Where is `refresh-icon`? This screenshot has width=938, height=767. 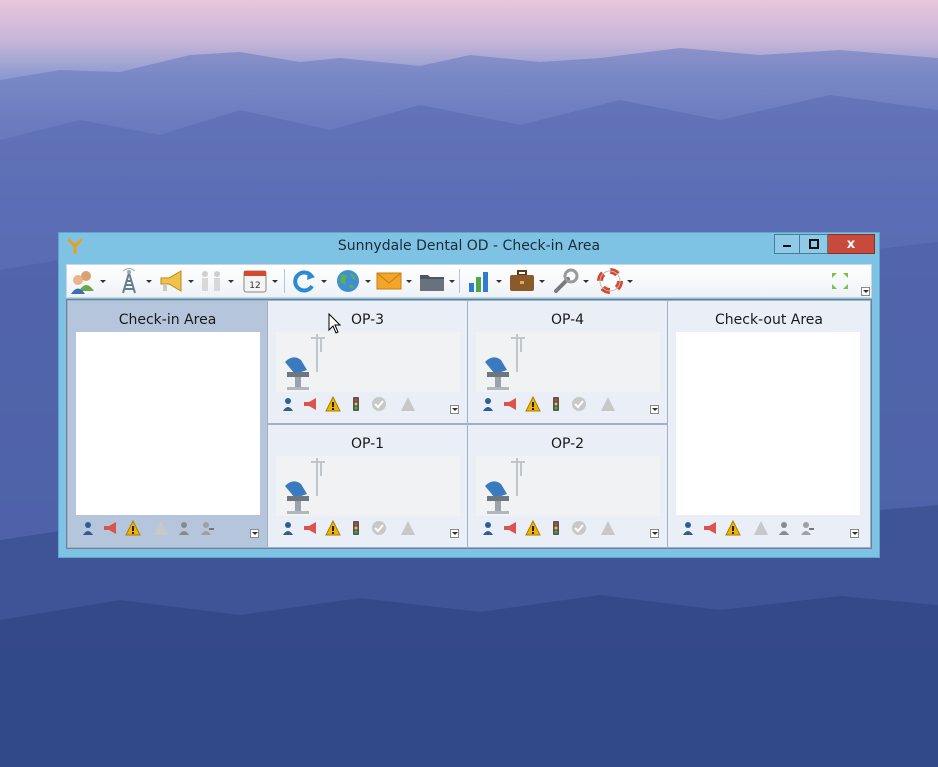 refresh-icon is located at coordinates (304, 281).